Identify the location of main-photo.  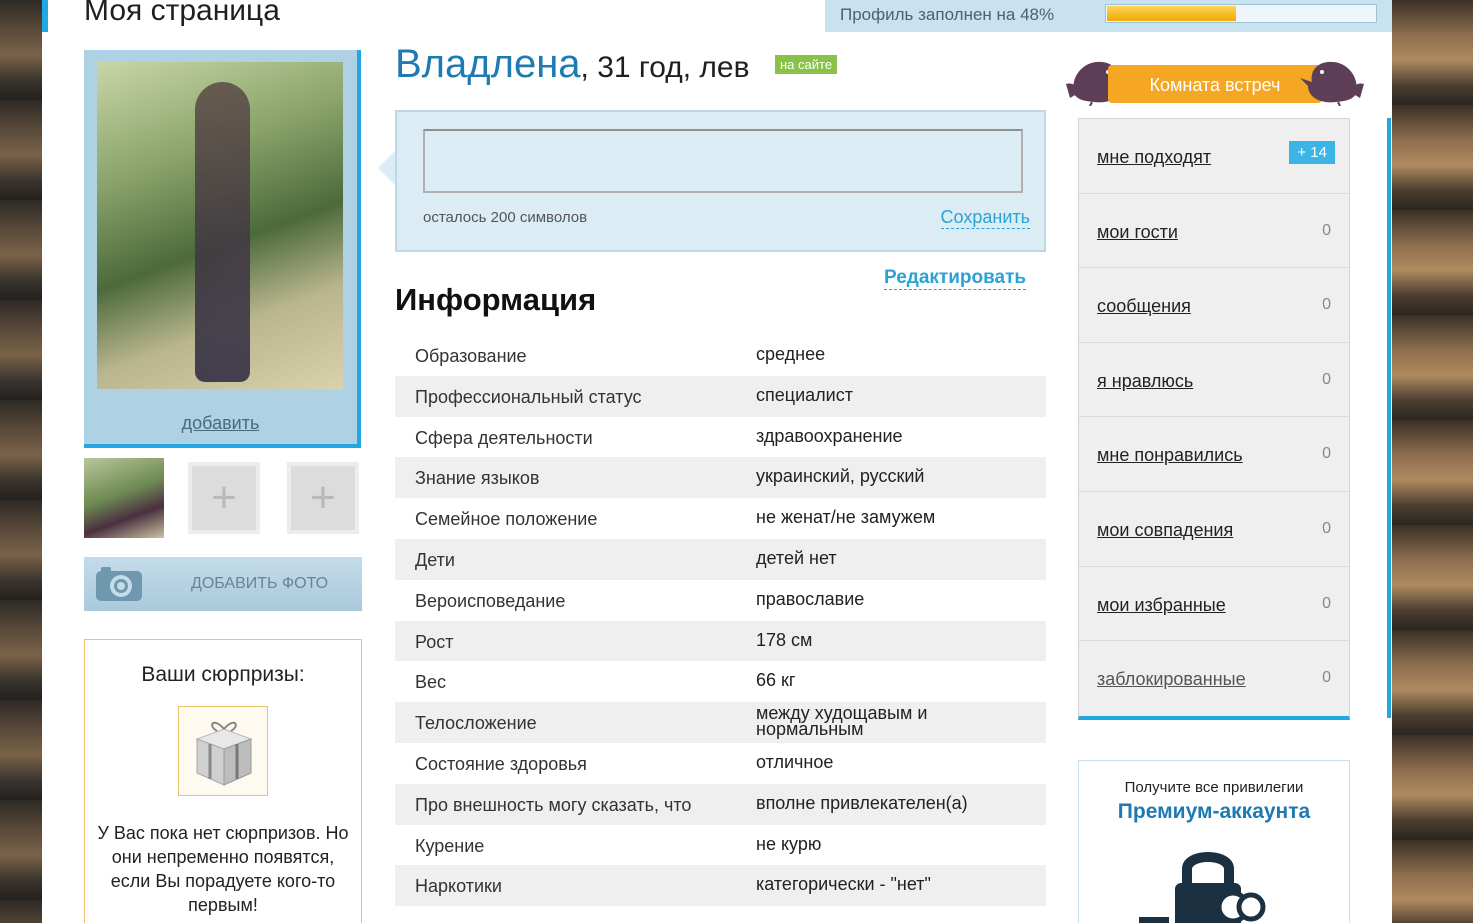
(220, 225).